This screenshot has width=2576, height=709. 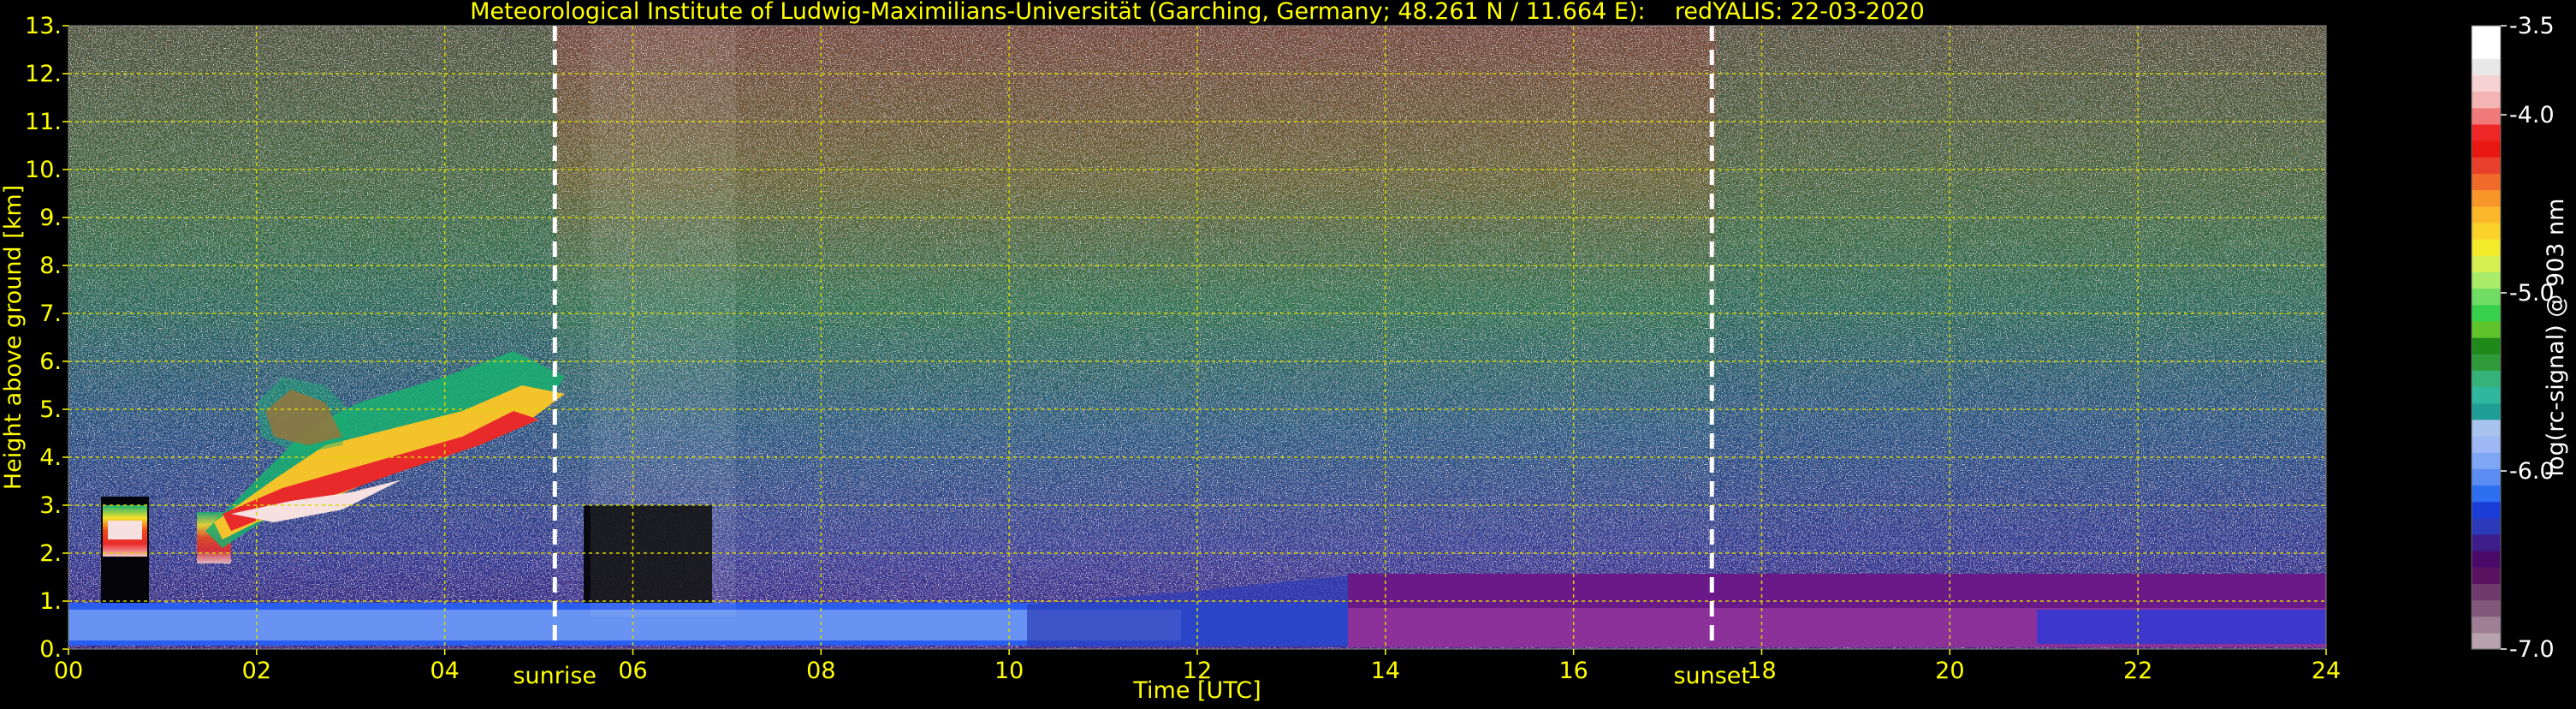 I want to click on y-tick-label: 3., so click(x=50, y=505).